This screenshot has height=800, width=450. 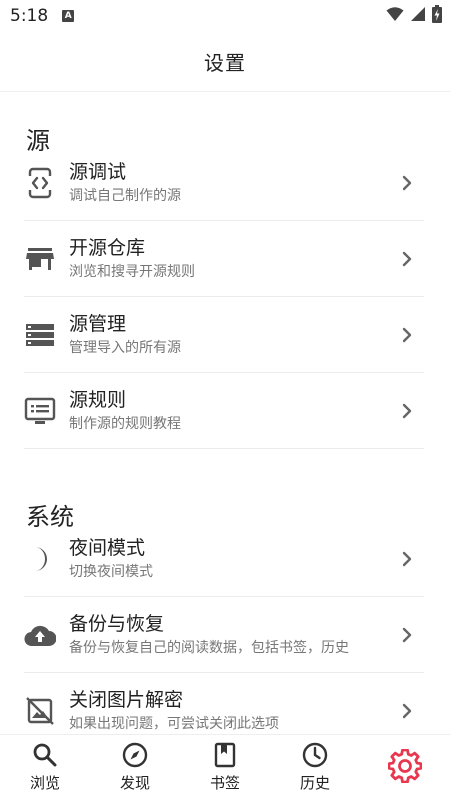 What do you see at coordinates (111, 572) in the screenshot?
I see `settings-item-desc: 切换夜间模式` at bounding box center [111, 572].